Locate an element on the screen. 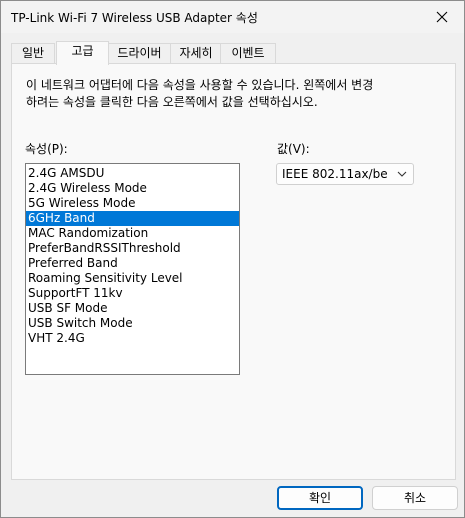 Image resolution: width=465 pixels, height=518 pixels. value-dropdown: IEEE 802.11ax/be is located at coordinates (345, 174).